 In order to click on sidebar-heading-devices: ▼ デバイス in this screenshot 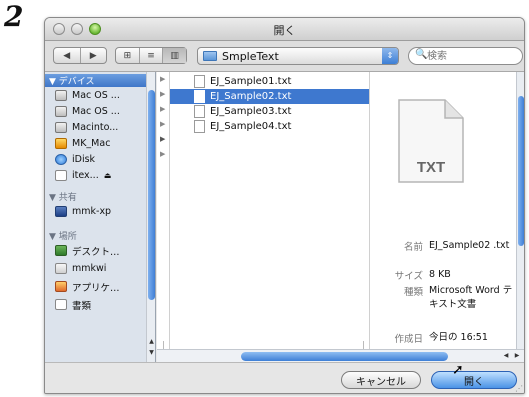, I will do `click(97, 80)`.